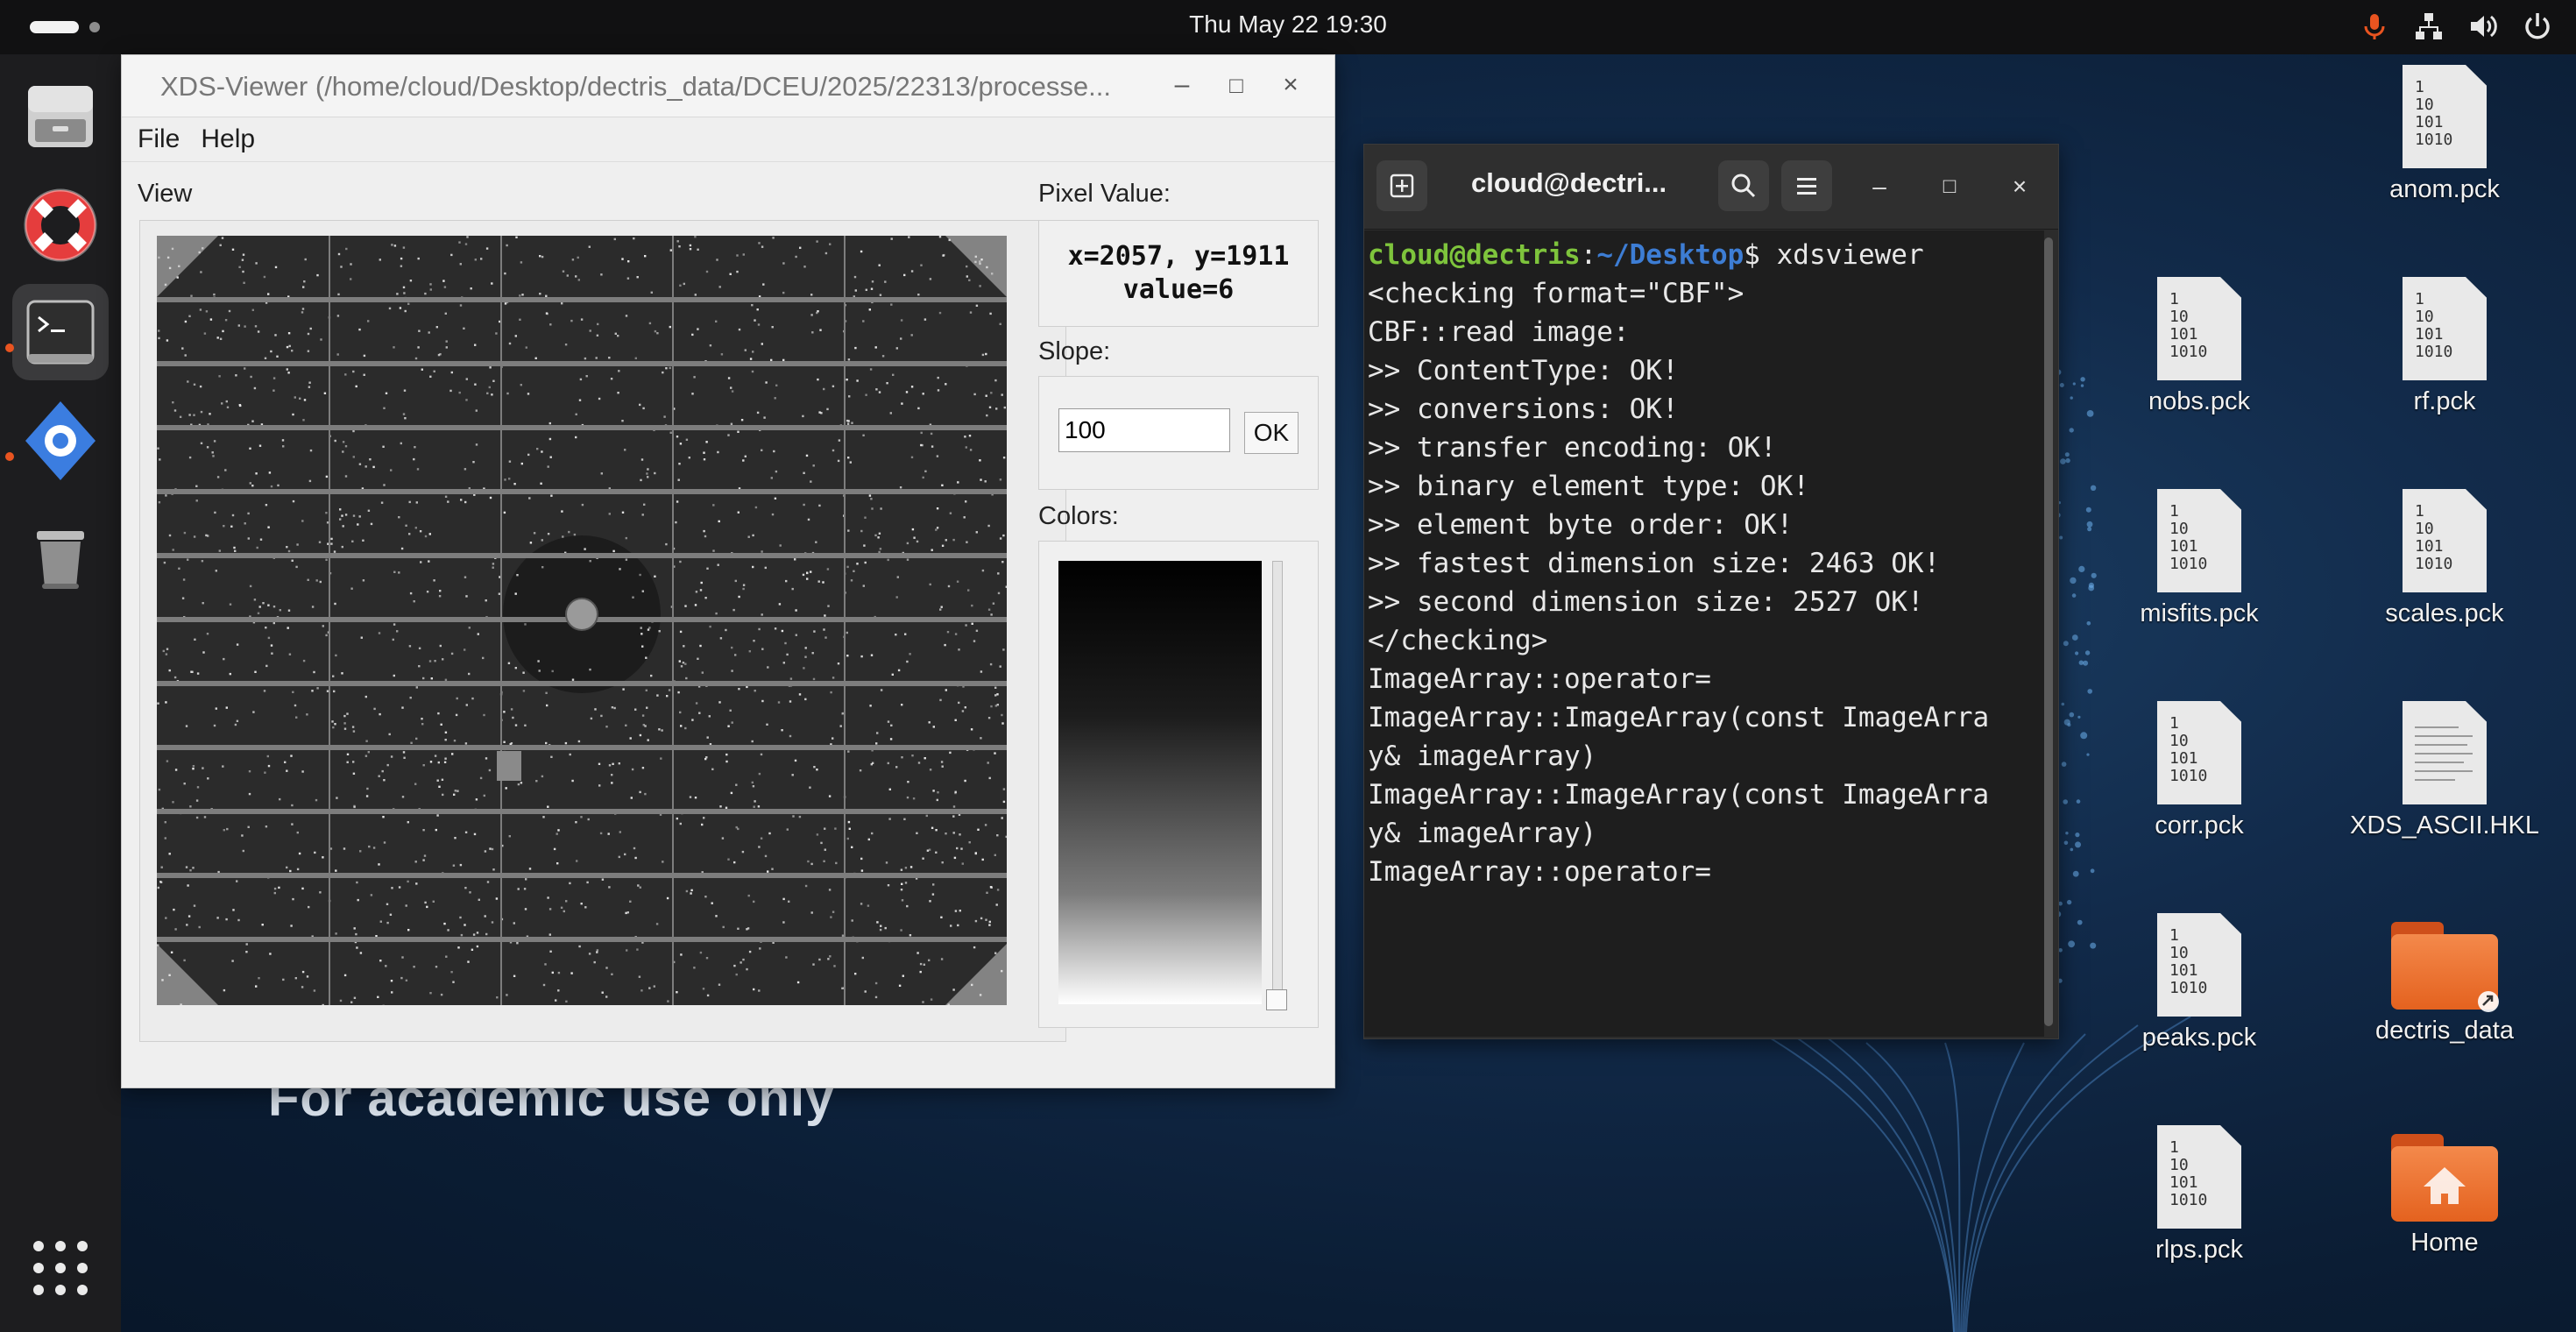 This screenshot has height=1332, width=2576. Describe the element at coordinates (1290, 85) in the screenshot. I see `close-button: ×` at that location.